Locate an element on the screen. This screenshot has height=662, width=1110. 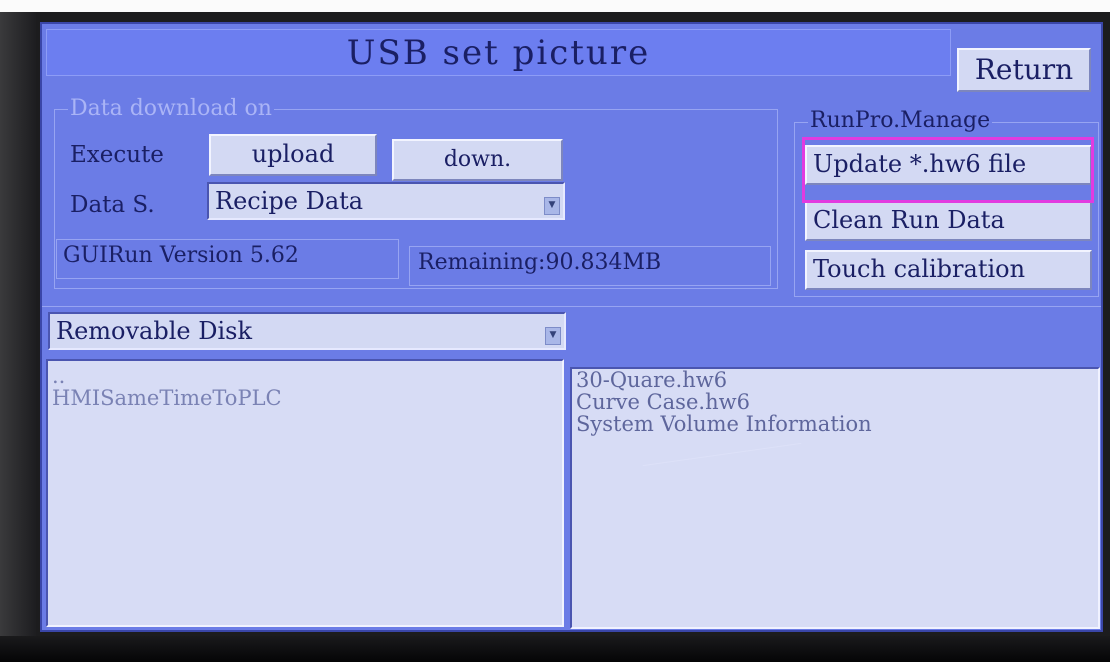
list-item-file: Curve Case.hw6 is located at coordinates (837, 402).